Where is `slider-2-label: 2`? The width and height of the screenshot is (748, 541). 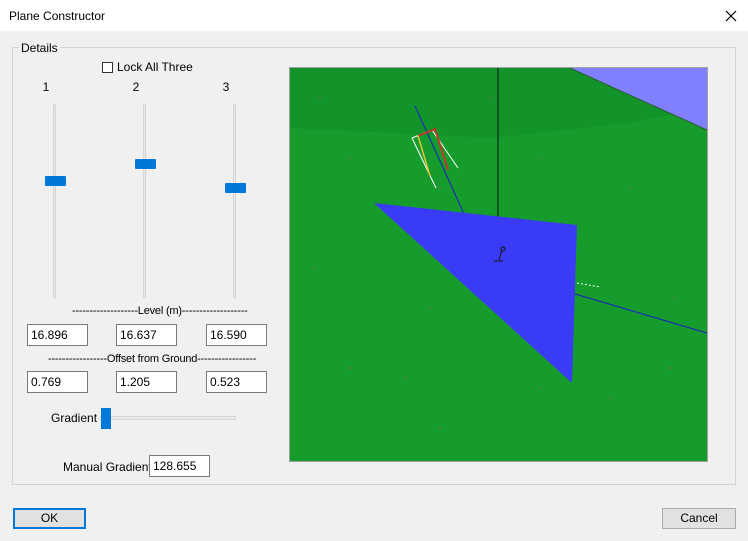 slider-2-label: 2 is located at coordinates (136, 87).